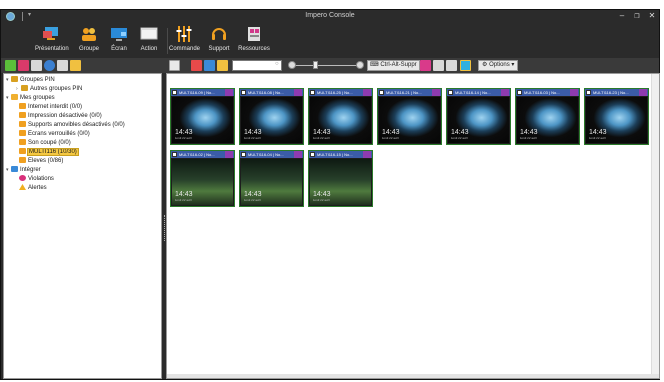 Image resolution: width=664 pixels, height=382 pixels. What do you see at coordinates (465, 65) in the screenshot?
I see `thumbnail-view-icon` at bounding box center [465, 65].